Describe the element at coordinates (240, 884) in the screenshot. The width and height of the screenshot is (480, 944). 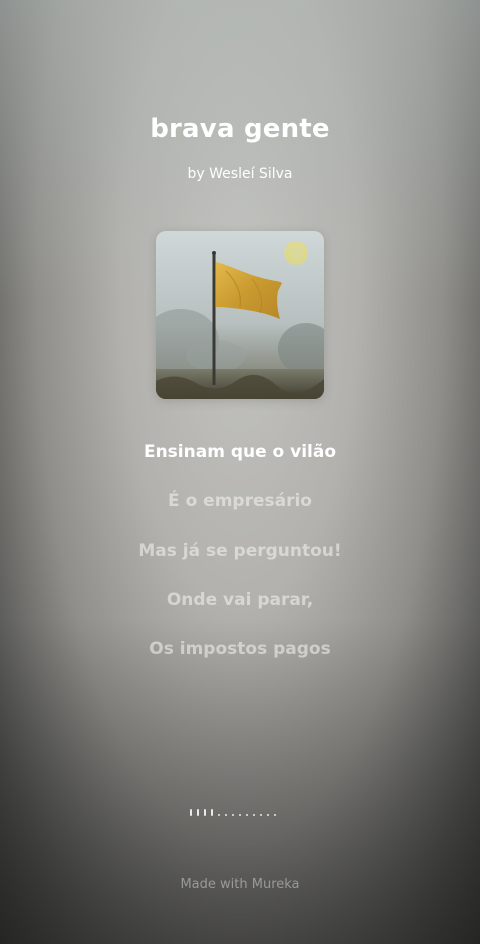
I see `footer-credit: Made with Mureka` at that location.